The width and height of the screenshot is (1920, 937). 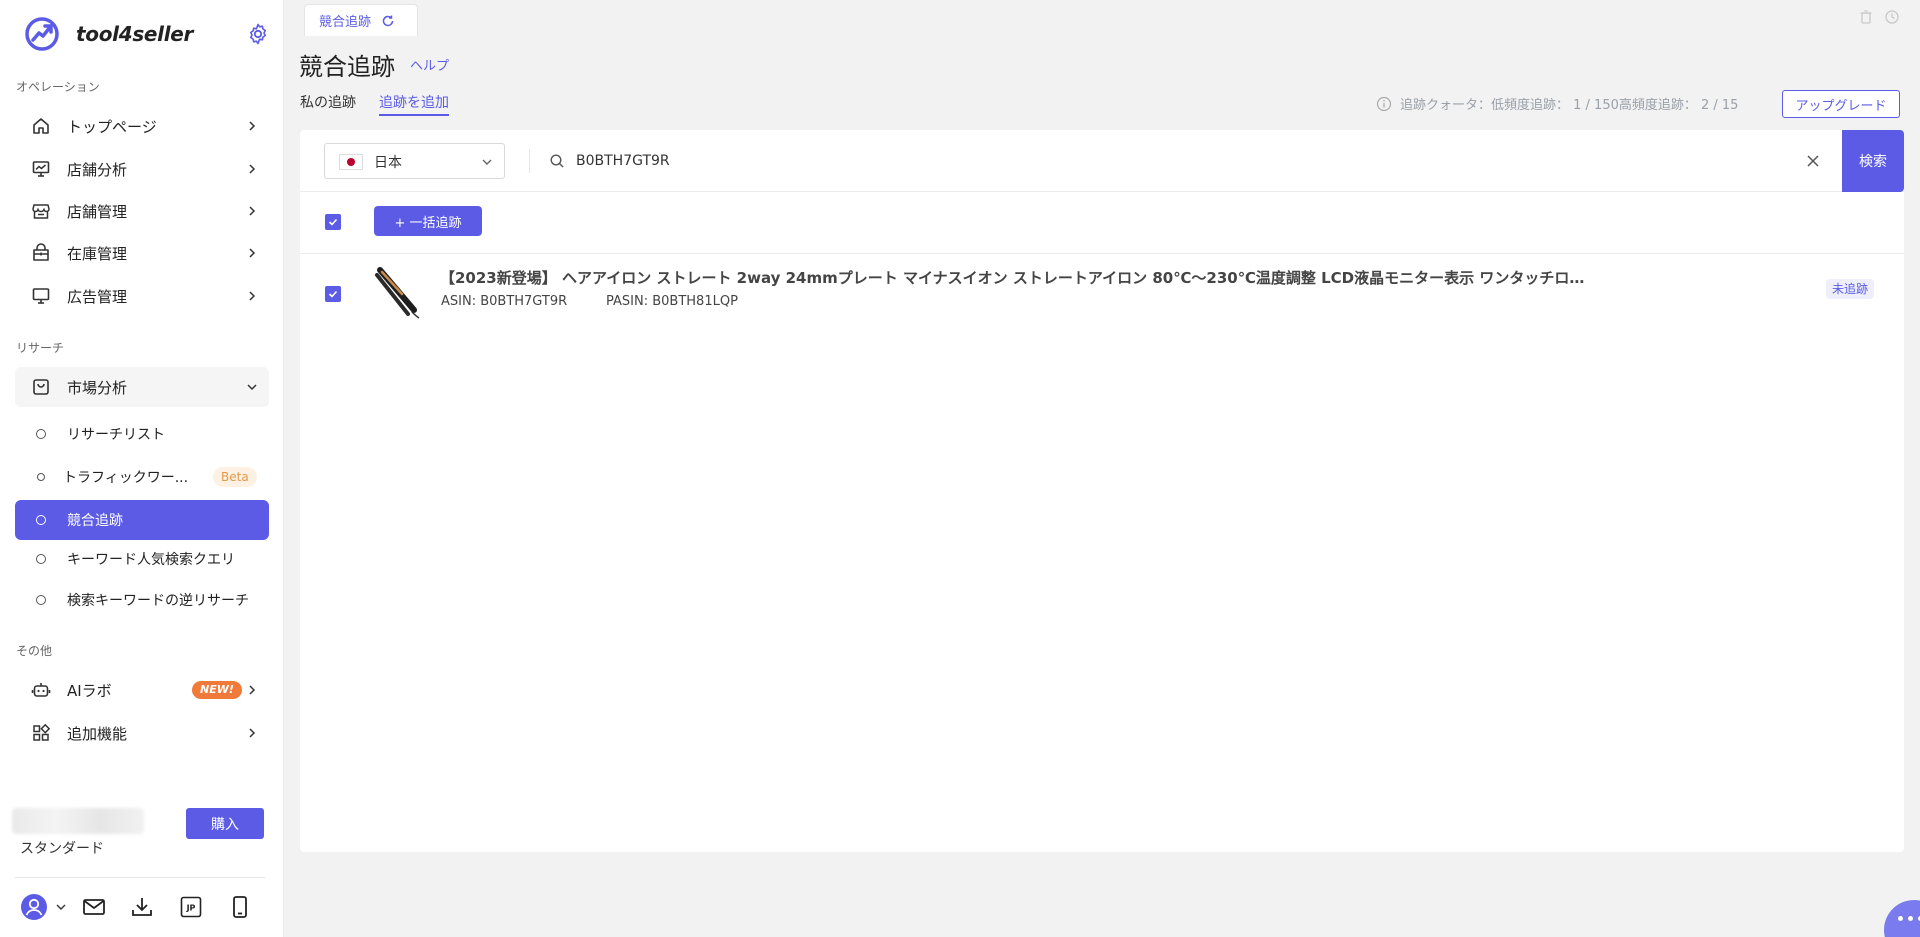 I want to click on sidebar-item-ai-lab: AIラボ NEW!, so click(x=142, y=690).